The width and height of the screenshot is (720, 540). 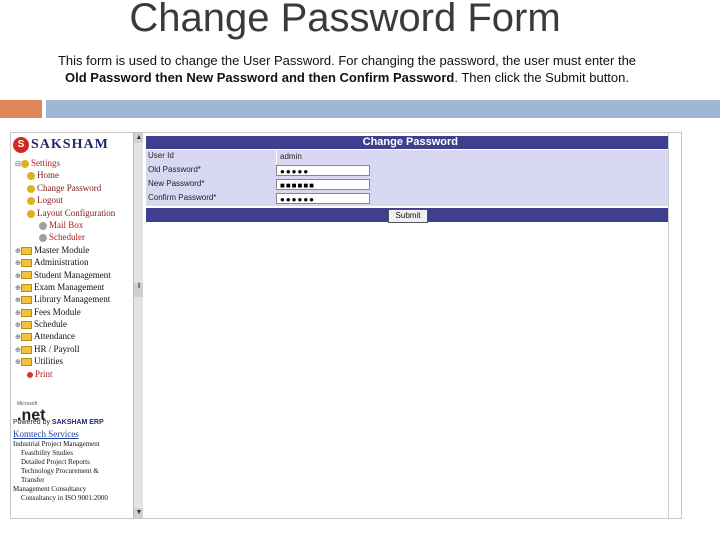 I want to click on confirm-password-label: Confirm Password*, so click(x=182, y=197).